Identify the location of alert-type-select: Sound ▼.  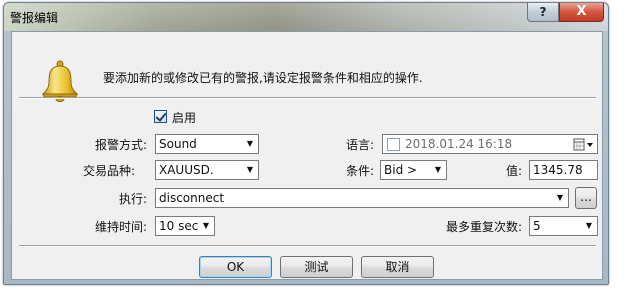
(207, 144).